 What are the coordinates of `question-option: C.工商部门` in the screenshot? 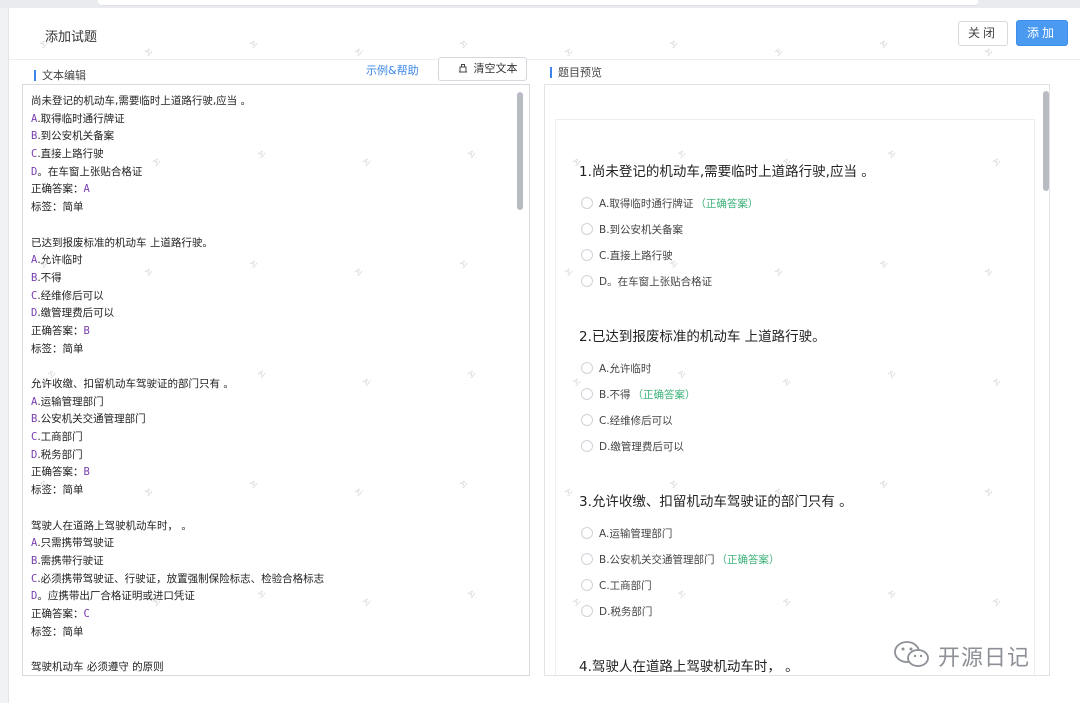 It's located at (616, 585).